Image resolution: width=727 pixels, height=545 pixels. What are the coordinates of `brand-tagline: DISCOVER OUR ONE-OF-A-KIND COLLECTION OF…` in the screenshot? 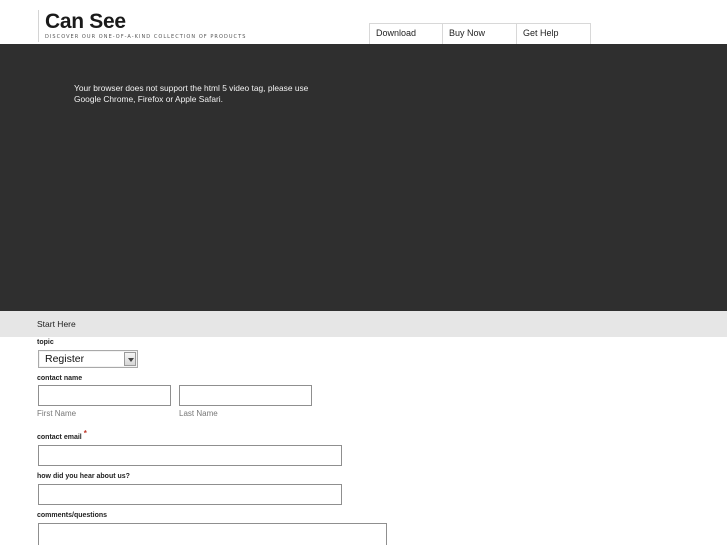 It's located at (146, 37).